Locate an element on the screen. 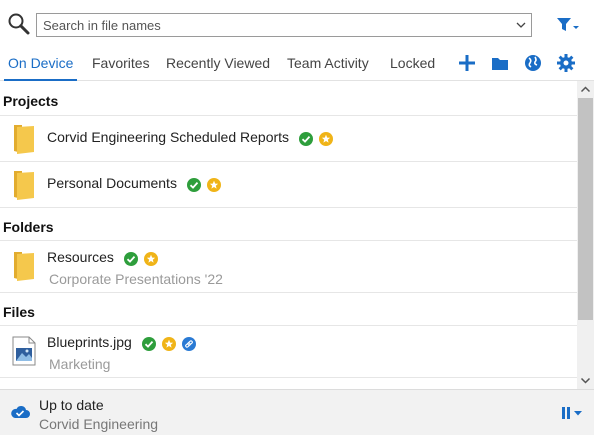 The width and height of the screenshot is (594, 435). gear-icon is located at coordinates (566, 63).